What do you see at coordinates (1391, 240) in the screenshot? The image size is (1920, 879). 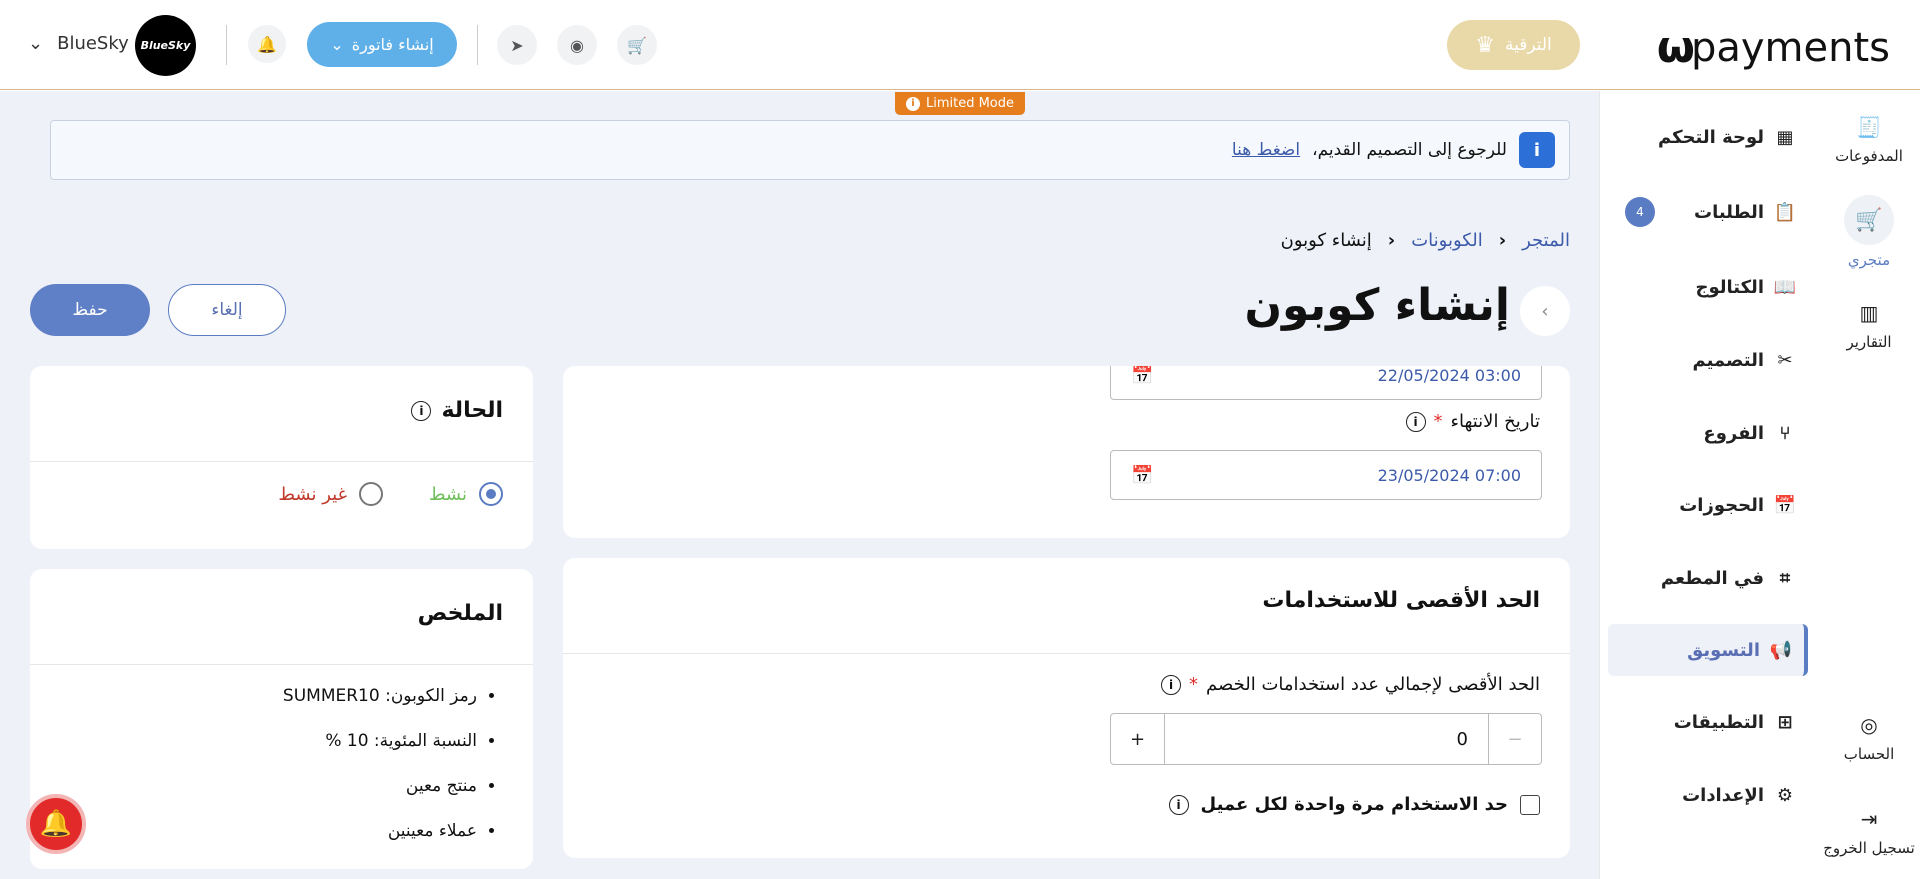 I see `chevron-left-icon: ‹` at bounding box center [1391, 240].